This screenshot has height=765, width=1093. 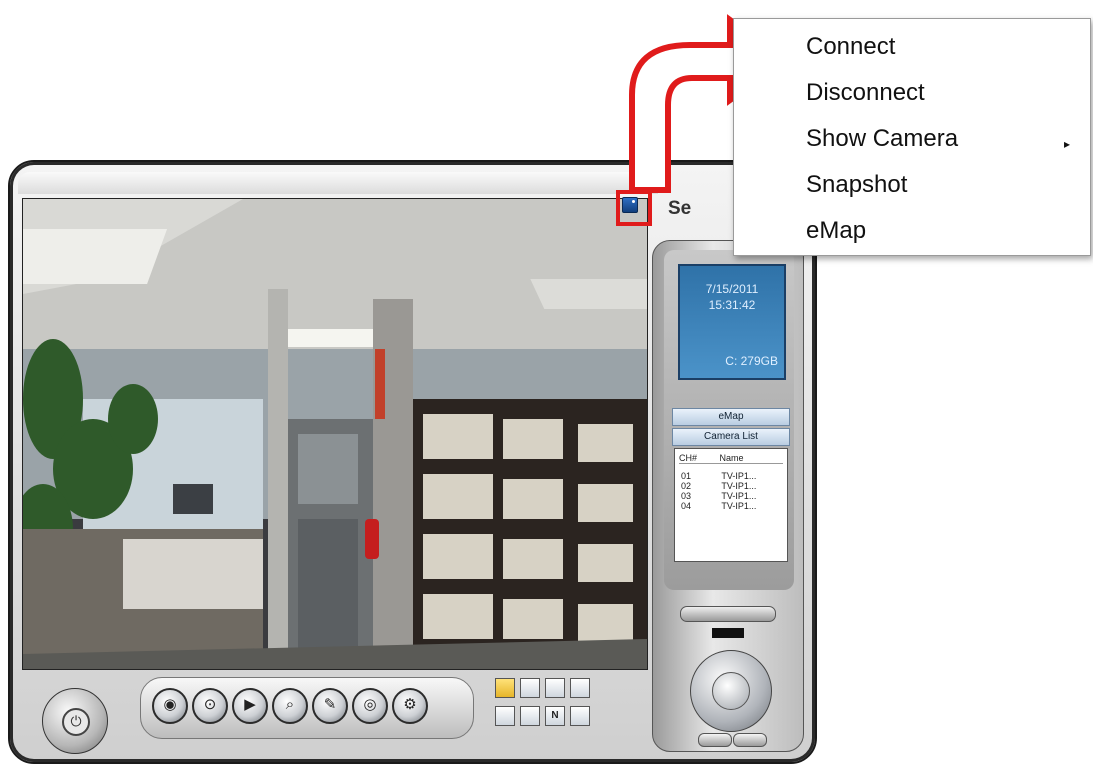 What do you see at coordinates (686, 506) in the screenshot?
I see `camera-channel: 04` at bounding box center [686, 506].